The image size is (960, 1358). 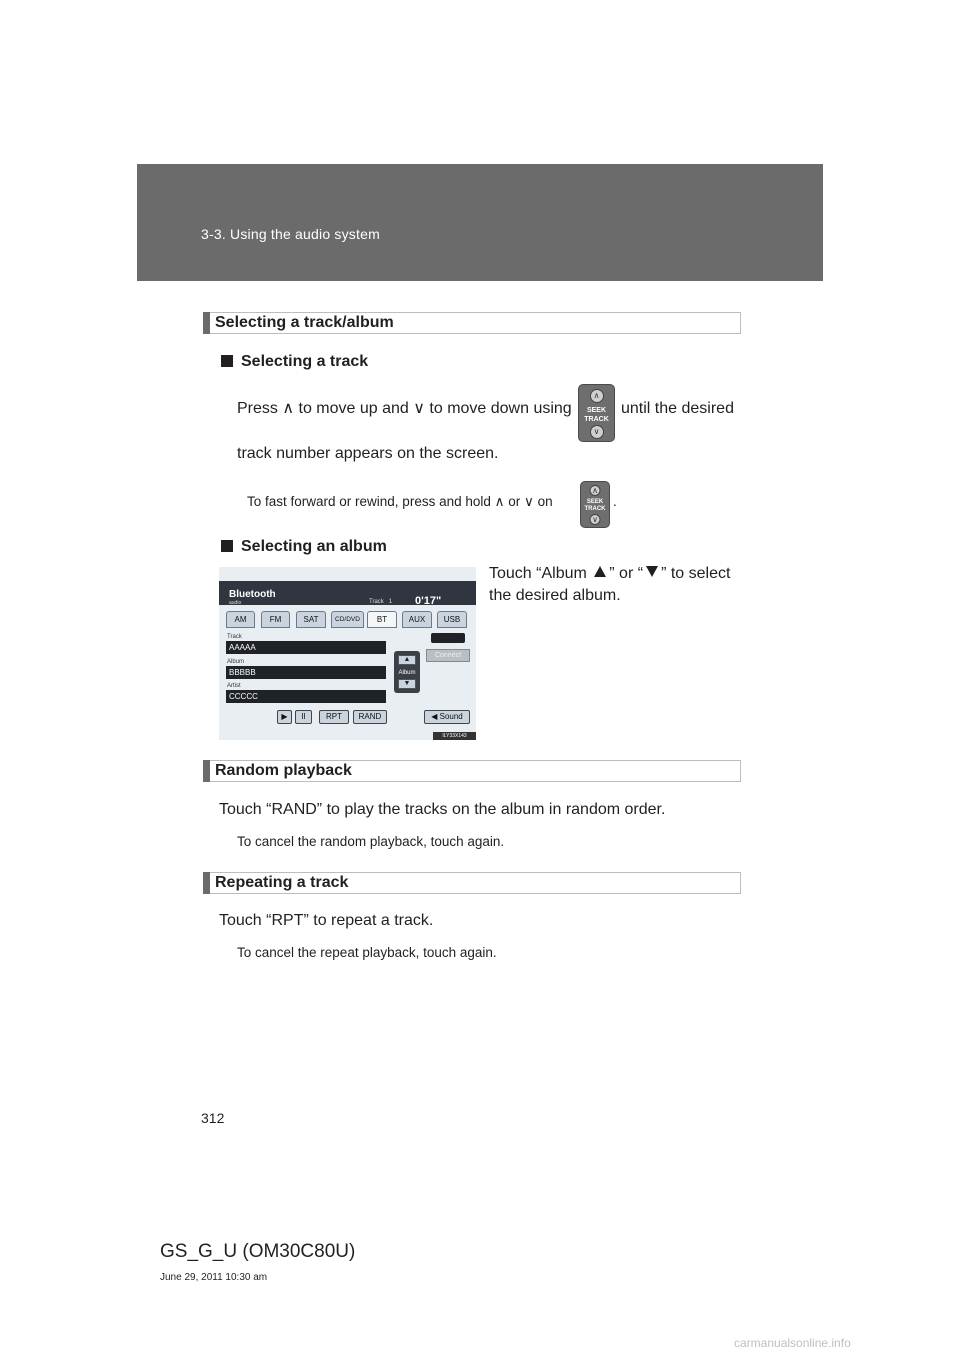 What do you see at coordinates (236, 662) in the screenshot?
I see `field-label-album: Album` at bounding box center [236, 662].